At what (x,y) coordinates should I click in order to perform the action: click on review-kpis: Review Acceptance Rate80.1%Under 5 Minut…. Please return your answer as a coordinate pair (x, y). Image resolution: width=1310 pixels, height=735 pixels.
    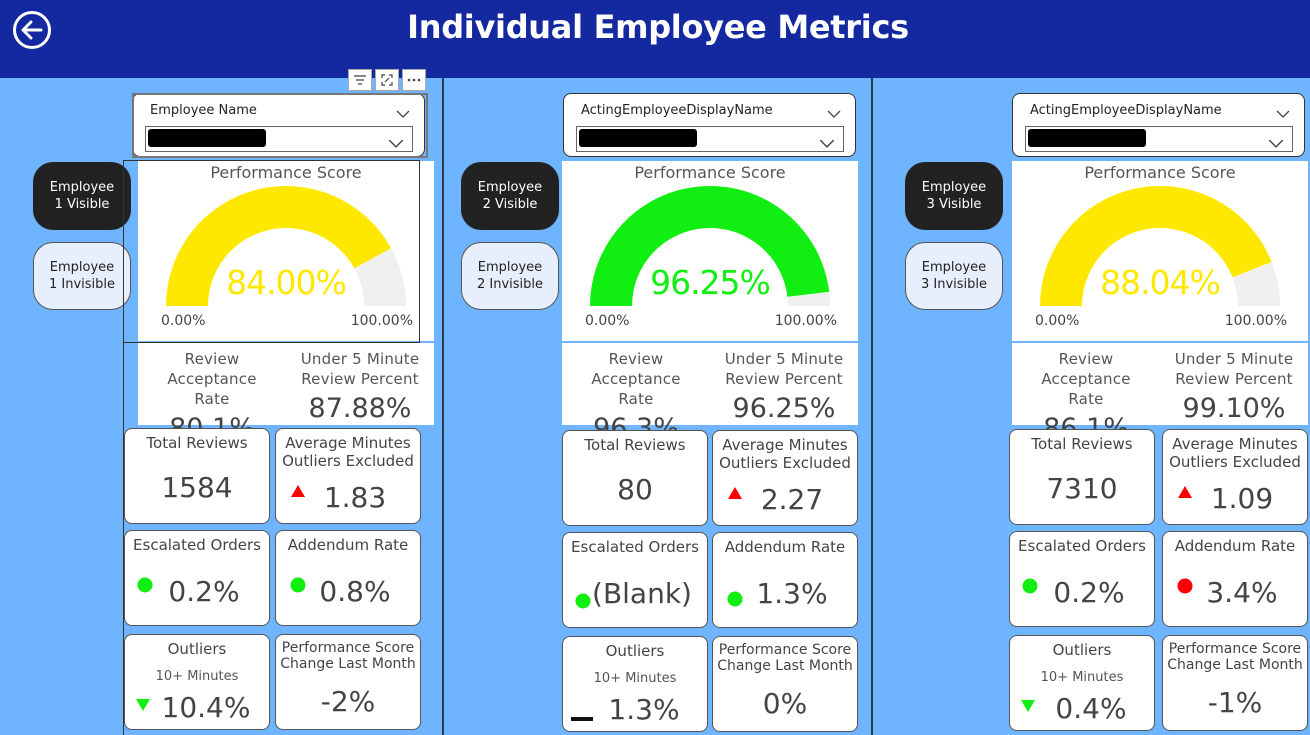
    Looking at the image, I should click on (286, 393).